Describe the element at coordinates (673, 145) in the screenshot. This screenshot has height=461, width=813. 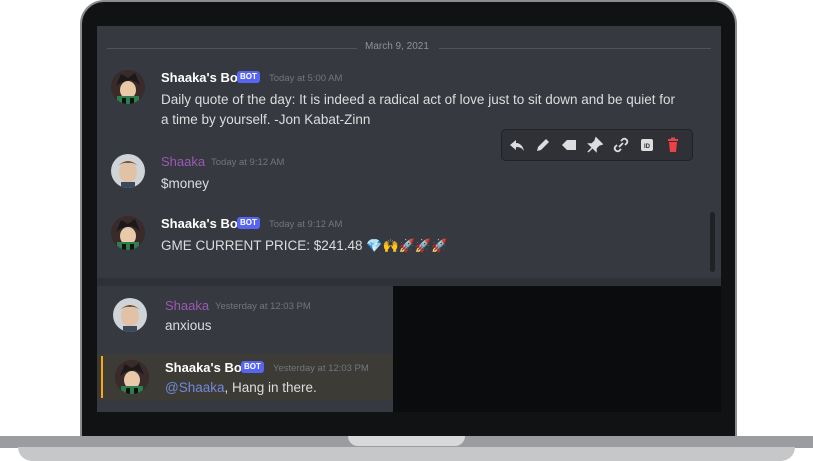
I see `delete-icon` at that location.